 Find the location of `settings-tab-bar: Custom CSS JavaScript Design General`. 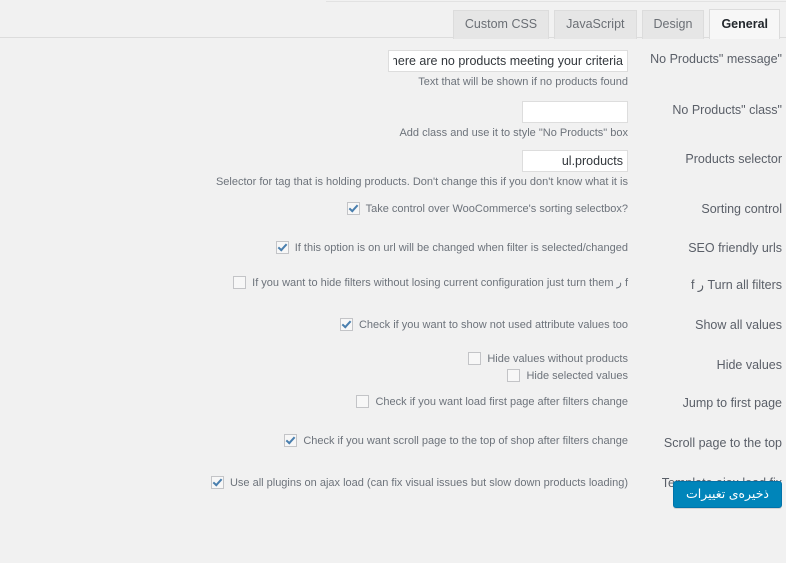

settings-tab-bar: Custom CSS JavaScript Design General is located at coordinates (393, 19).